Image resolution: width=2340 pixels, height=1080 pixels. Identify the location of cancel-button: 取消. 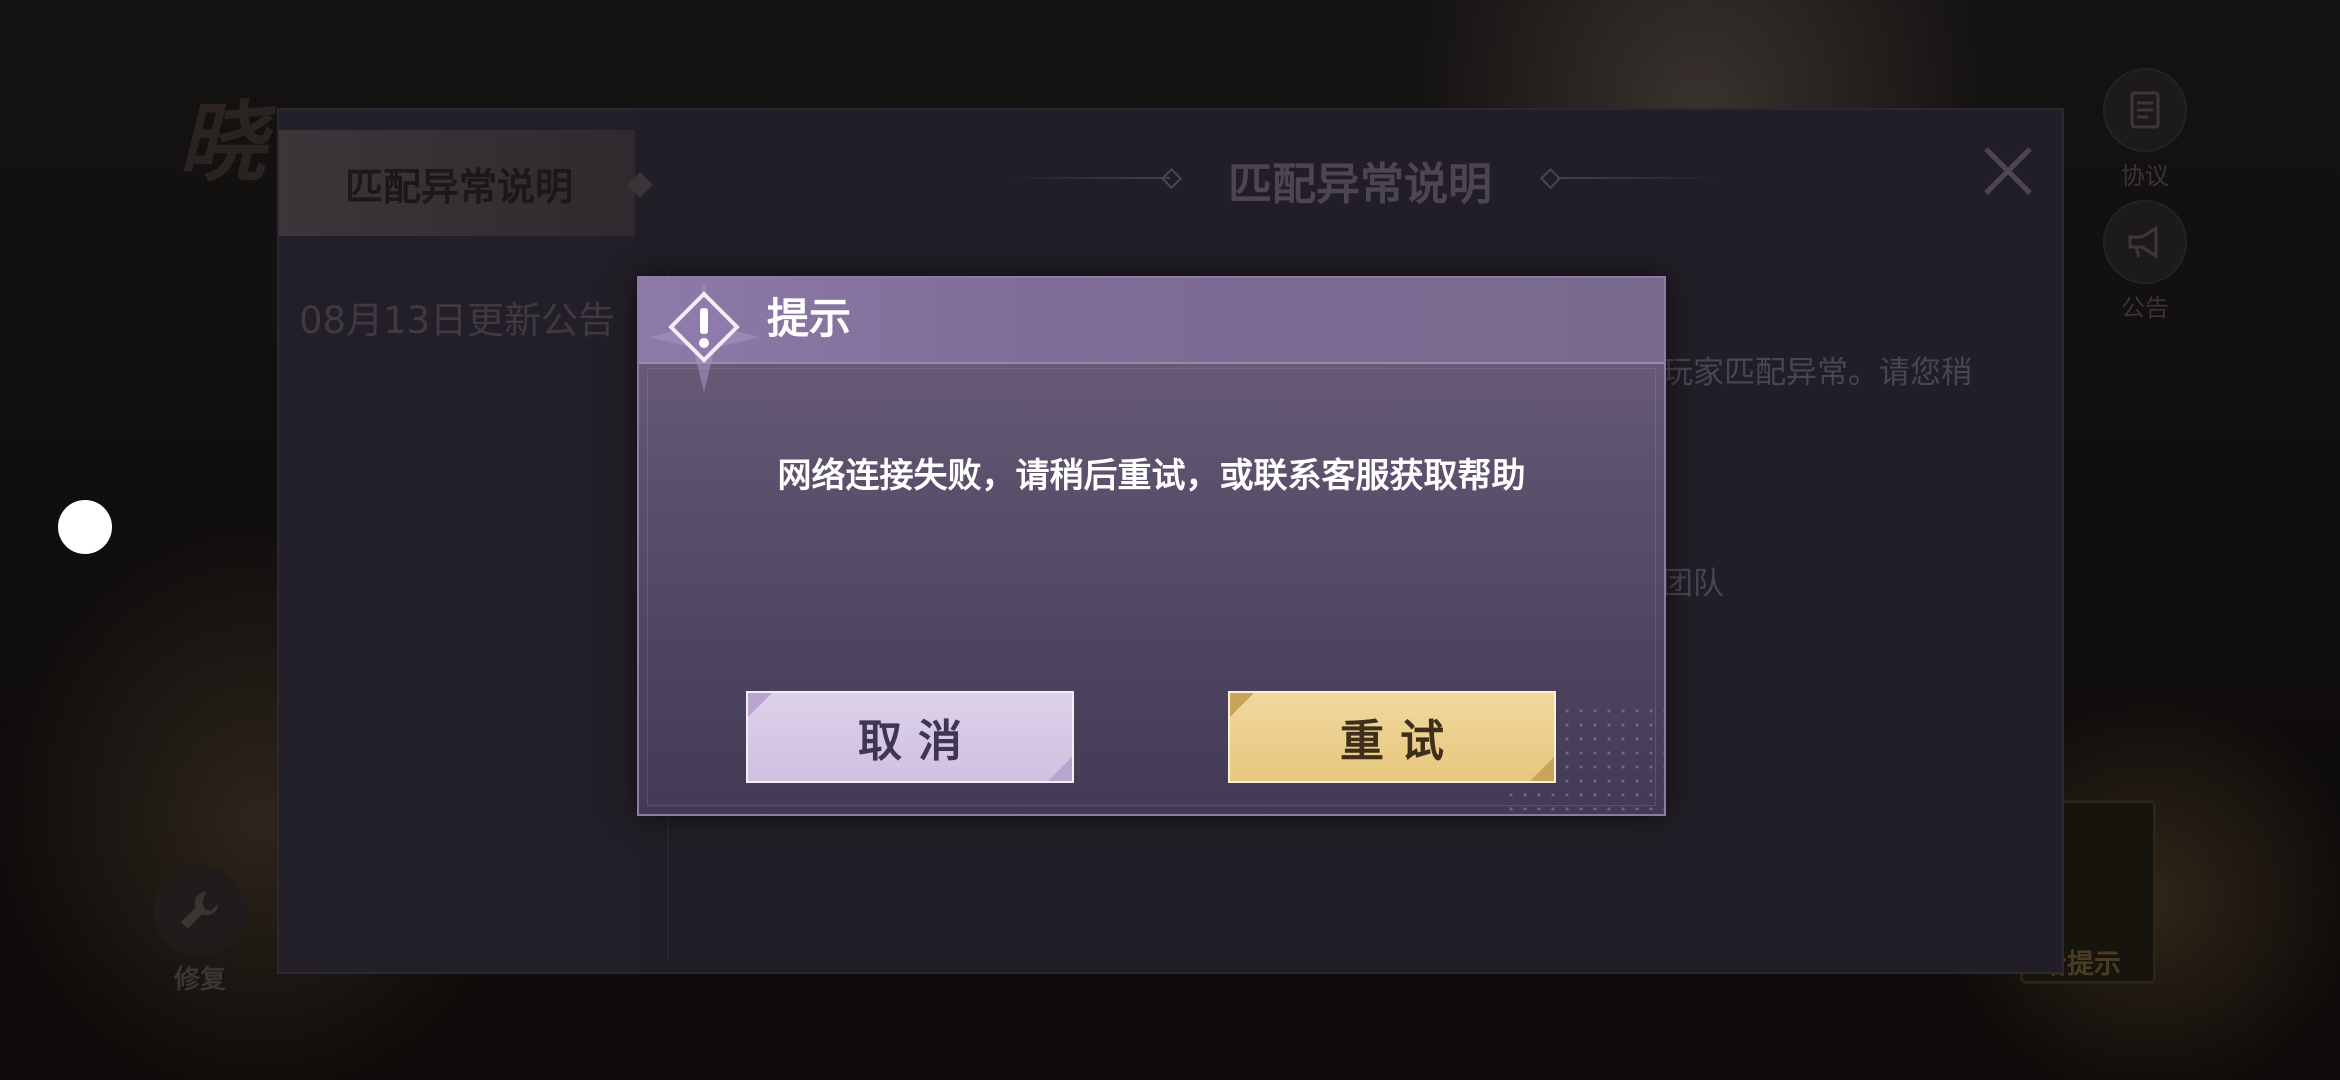
(910, 737).